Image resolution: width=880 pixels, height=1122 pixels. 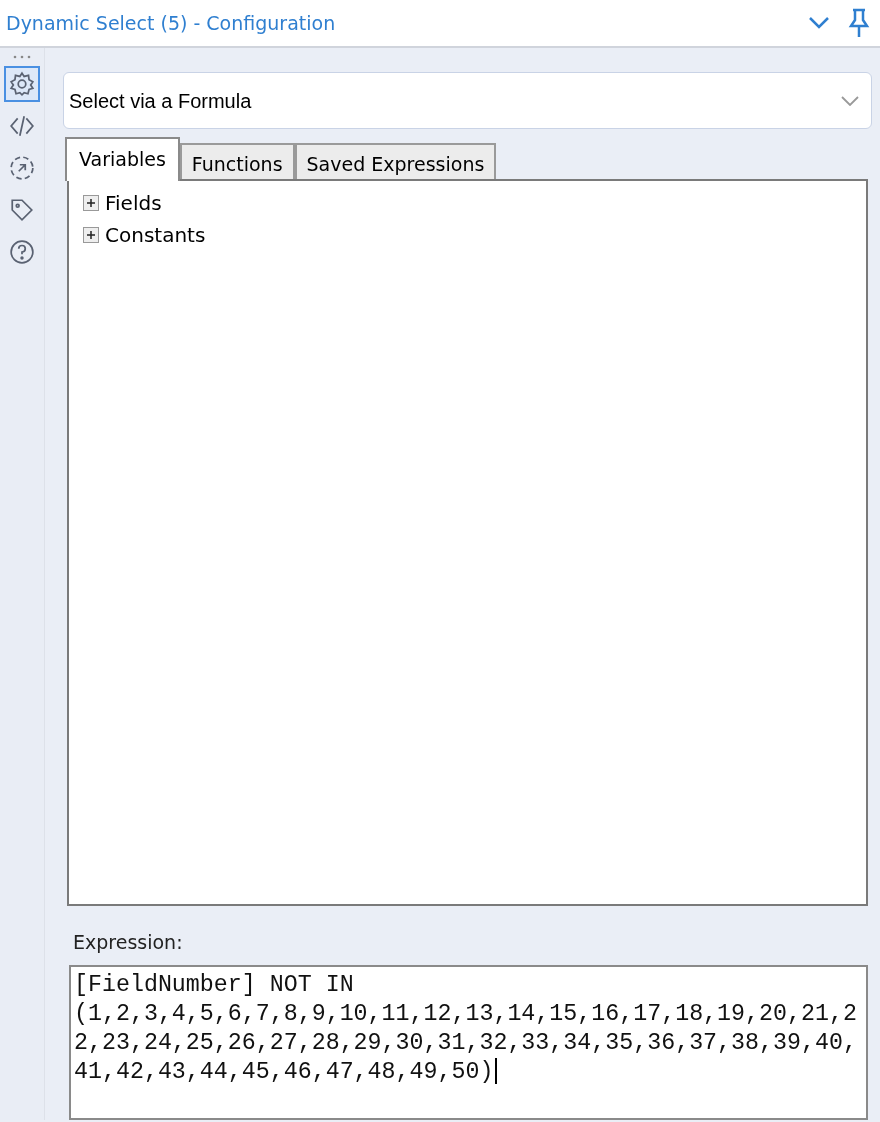 I want to click on tab: Saved Expressions, so click(x=395, y=161).